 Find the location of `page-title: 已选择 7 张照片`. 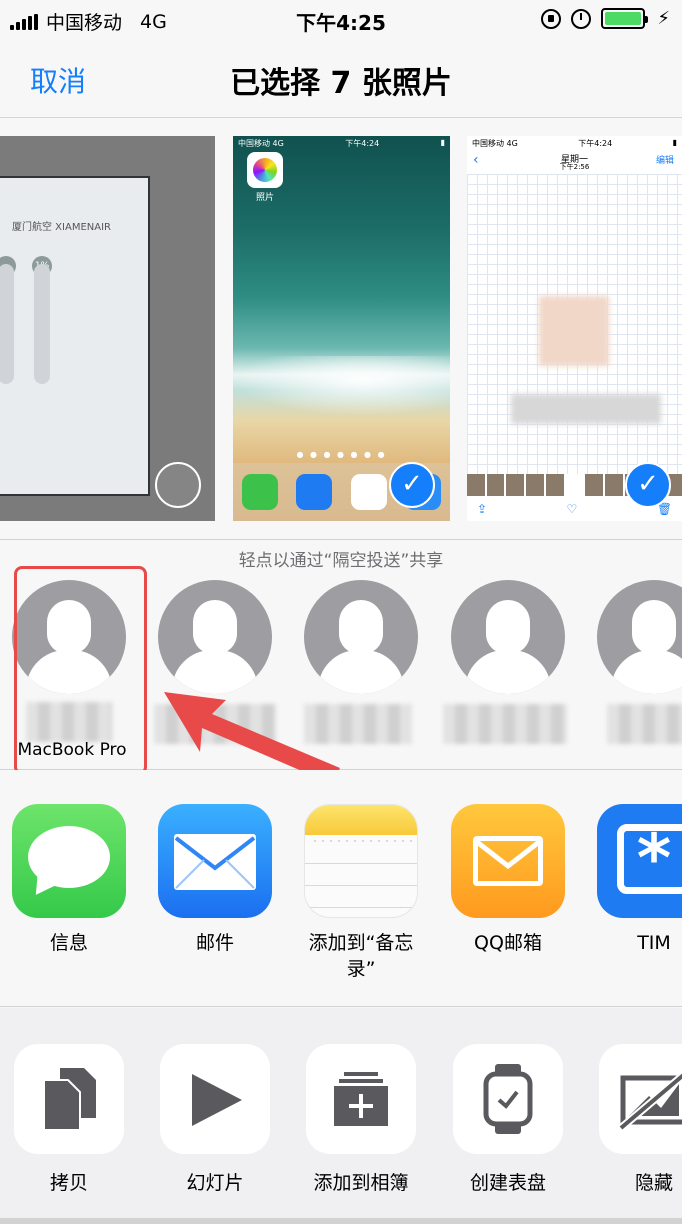

page-title: 已选择 7 张照片 is located at coordinates (341, 83).